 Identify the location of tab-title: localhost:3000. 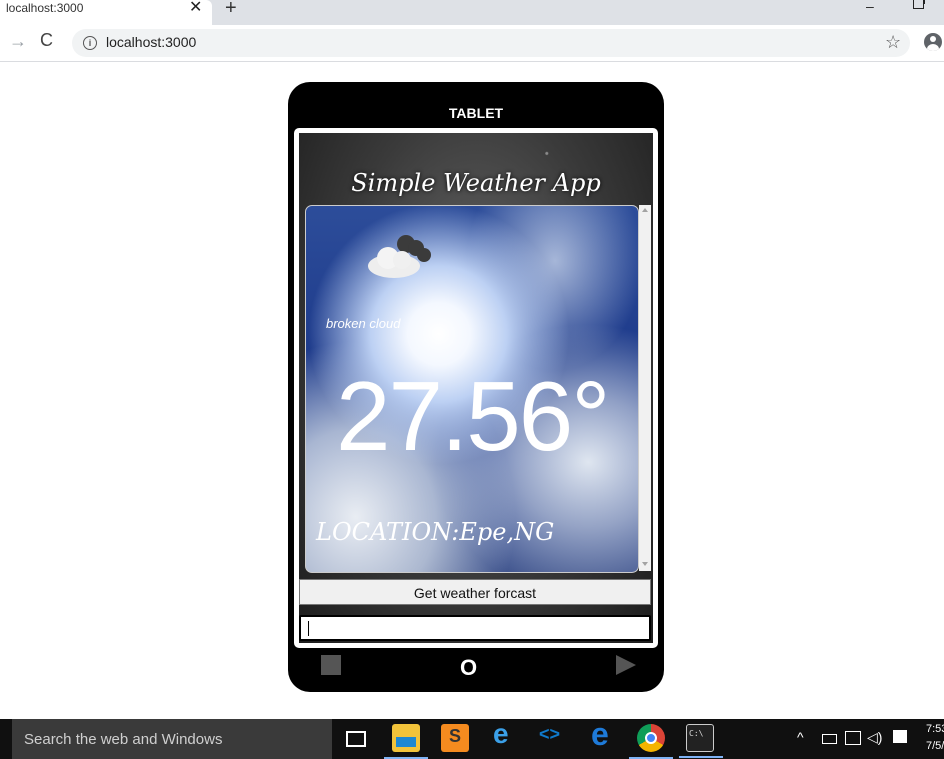
(45, 8).